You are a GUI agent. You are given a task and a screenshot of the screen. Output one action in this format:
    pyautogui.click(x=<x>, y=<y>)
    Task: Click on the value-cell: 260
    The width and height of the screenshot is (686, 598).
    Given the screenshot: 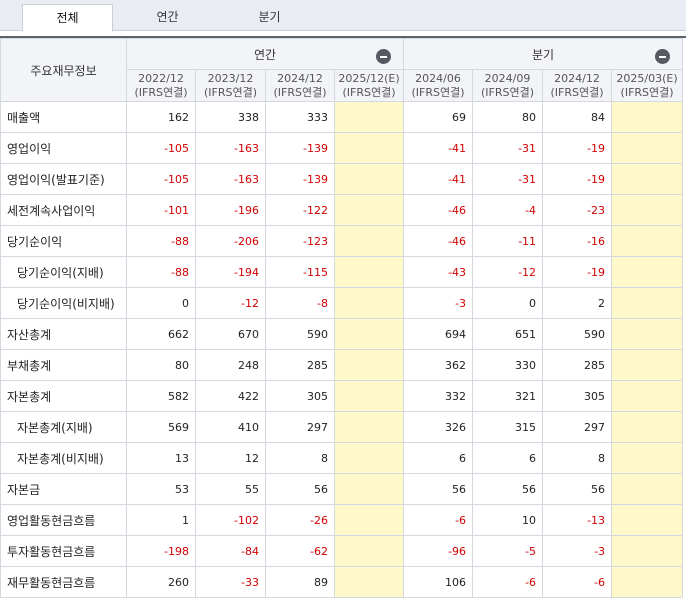 What is the action you would take?
    pyautogui.click(x=161, y=582)
    